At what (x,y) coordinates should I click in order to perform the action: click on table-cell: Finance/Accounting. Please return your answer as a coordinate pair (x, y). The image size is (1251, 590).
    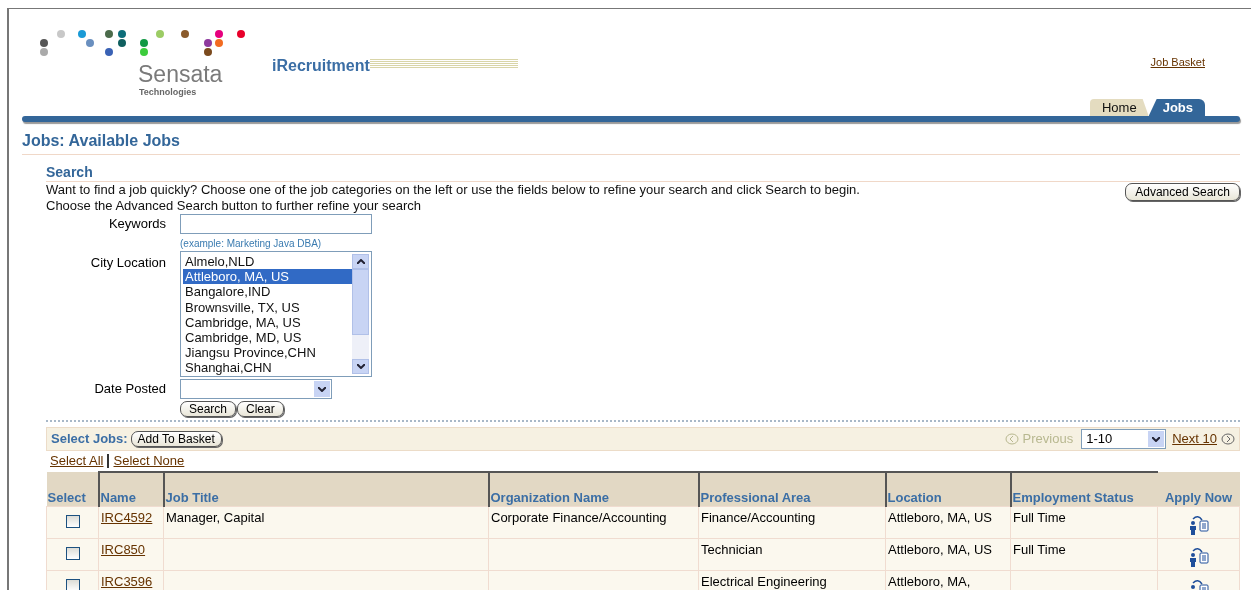
    Looking at the image, I should click on (758, 517).